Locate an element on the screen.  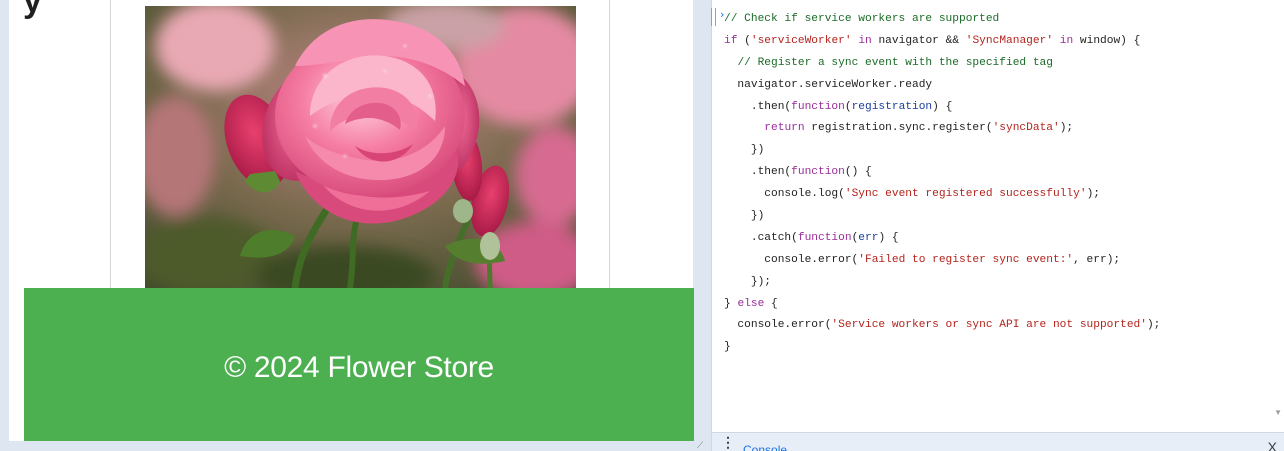
code-token: err is located at coordinates (868, 237).